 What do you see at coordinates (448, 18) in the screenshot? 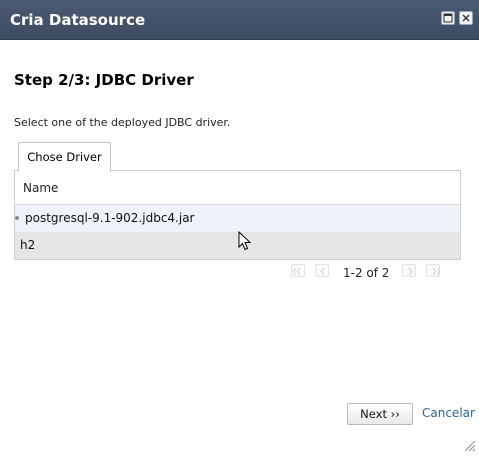
I see `maximize-icon` at bounding box center [448, 18].